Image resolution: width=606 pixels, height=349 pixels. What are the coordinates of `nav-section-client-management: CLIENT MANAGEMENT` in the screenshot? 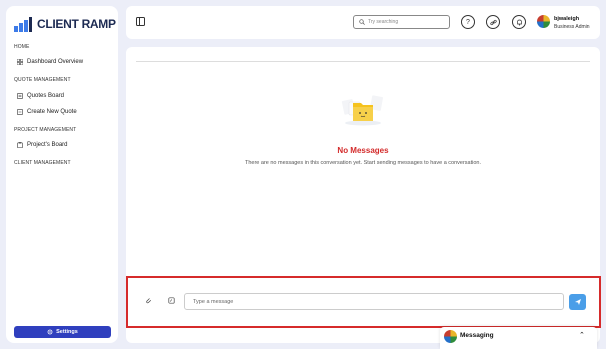 It's located at (42, 163).